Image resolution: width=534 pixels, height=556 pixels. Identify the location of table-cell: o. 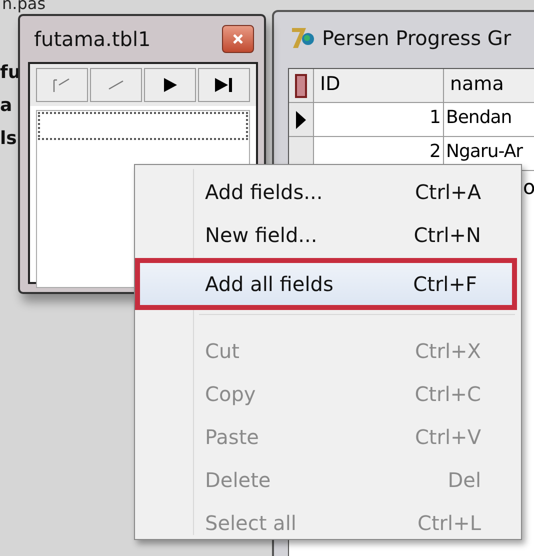
(528, 187).